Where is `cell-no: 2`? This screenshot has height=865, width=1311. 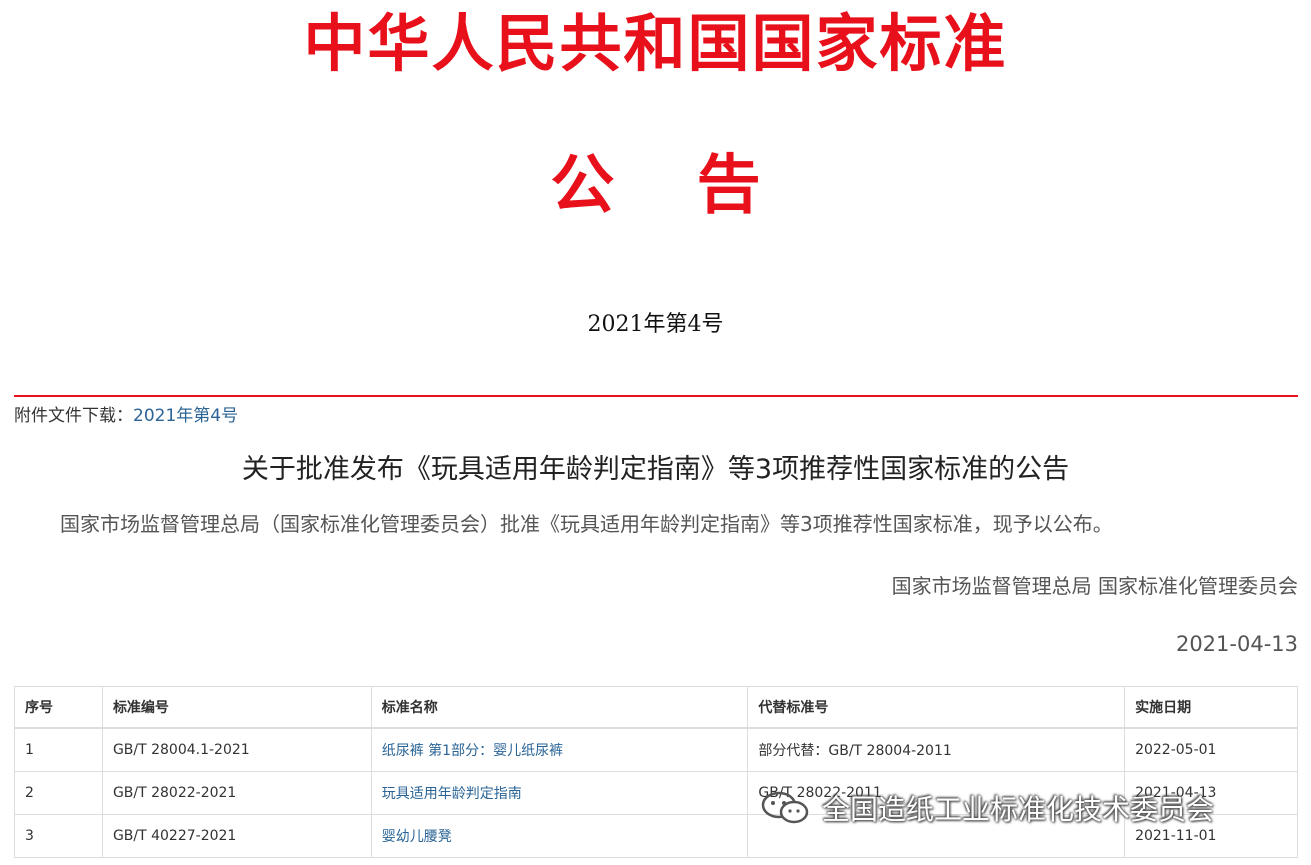 cell-no: 2 is located at coordinates (58, 793).